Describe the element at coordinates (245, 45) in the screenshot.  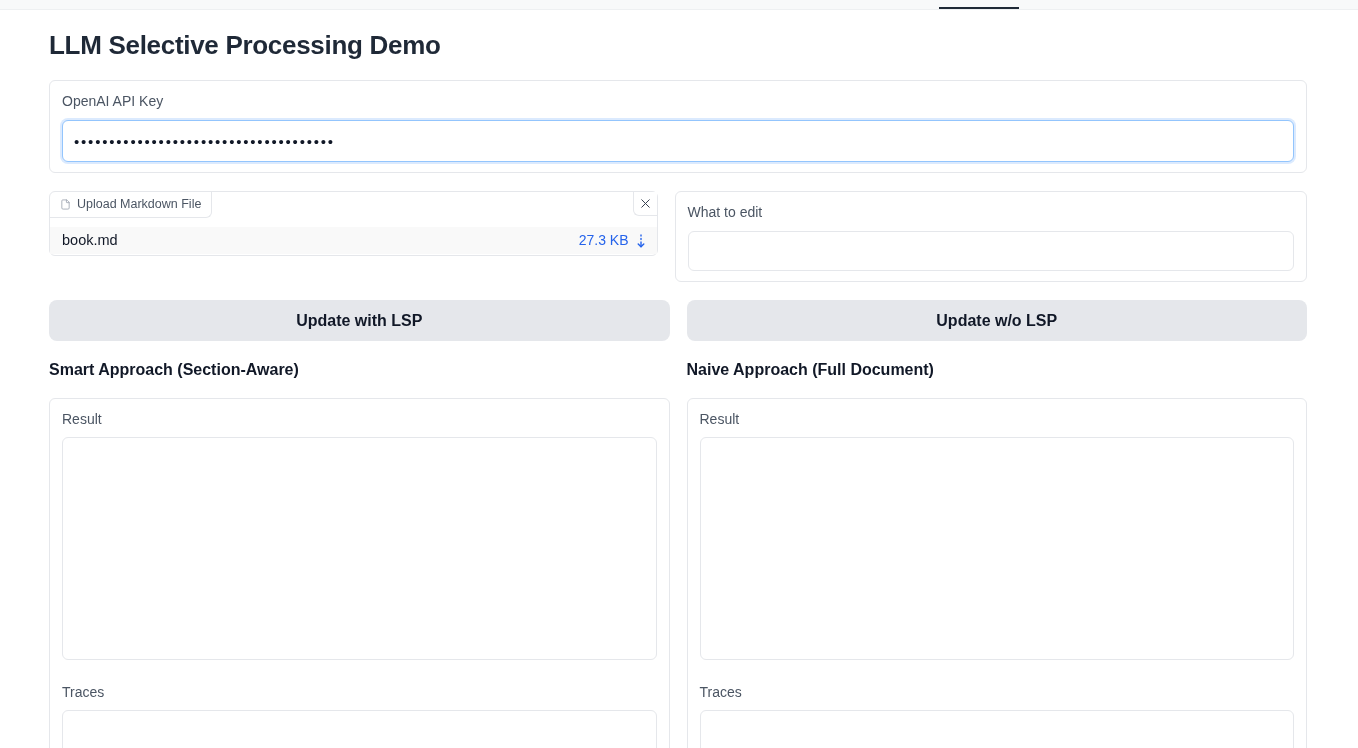
I see `page-title: LLM Selective Processing Demo` at that location.